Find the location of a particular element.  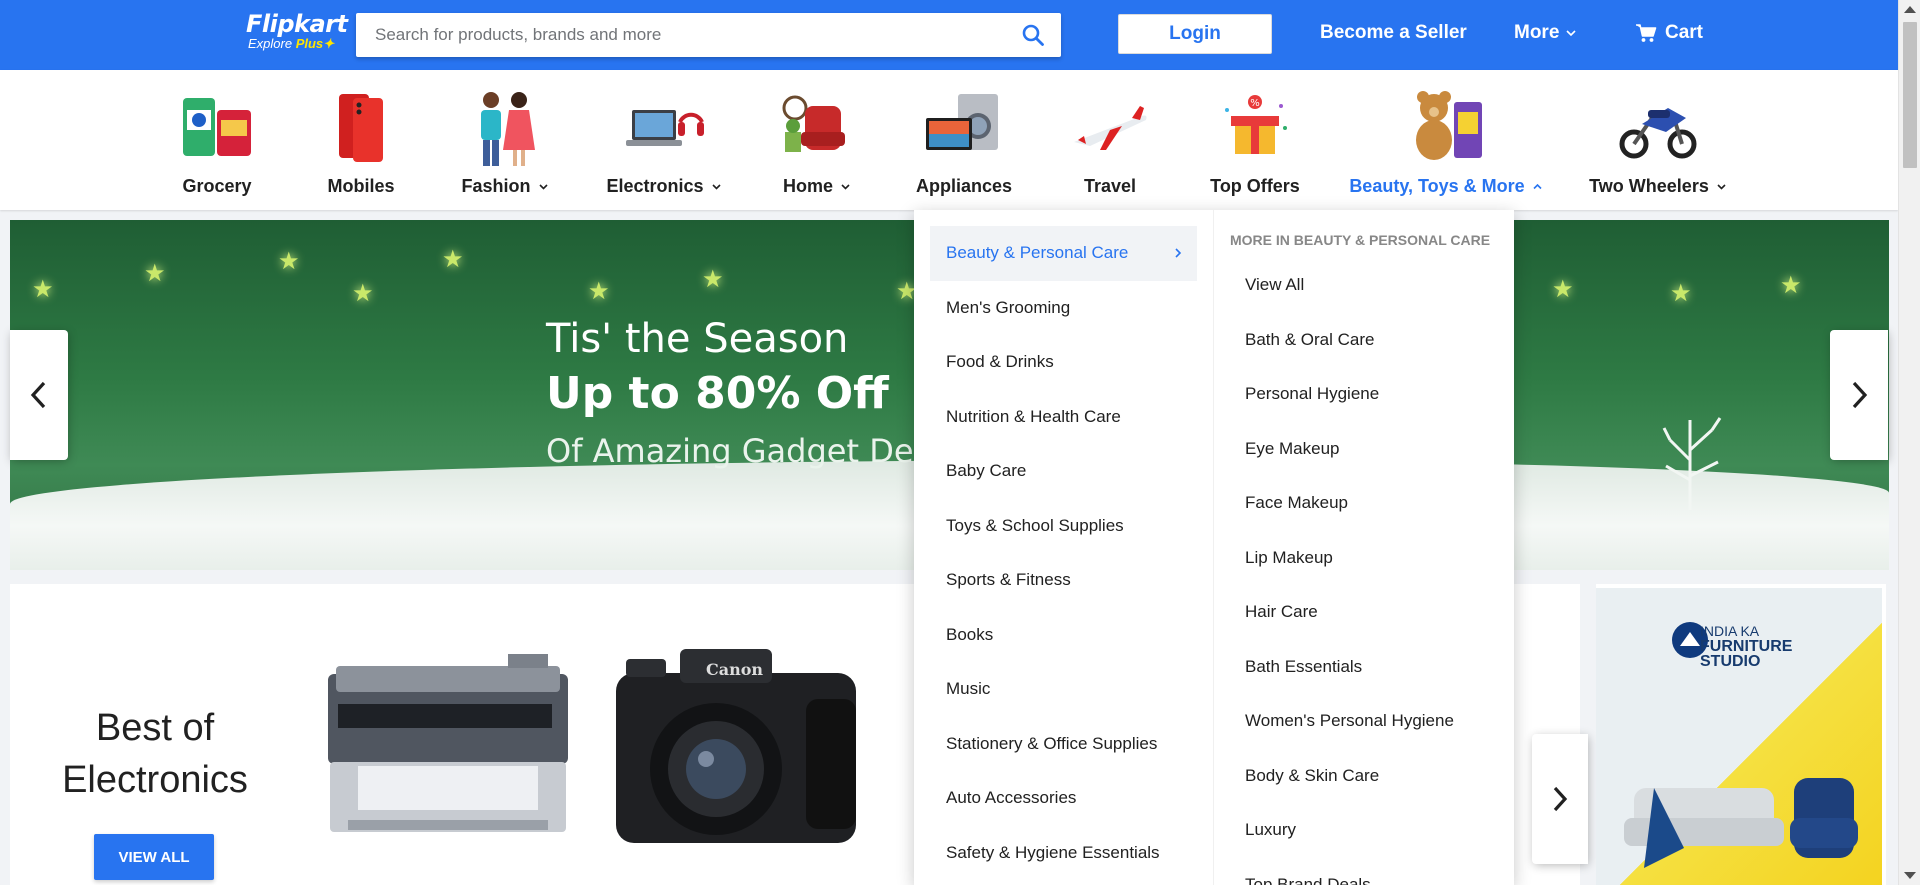

category-label: Fashion is located at coordinates (504, 186).